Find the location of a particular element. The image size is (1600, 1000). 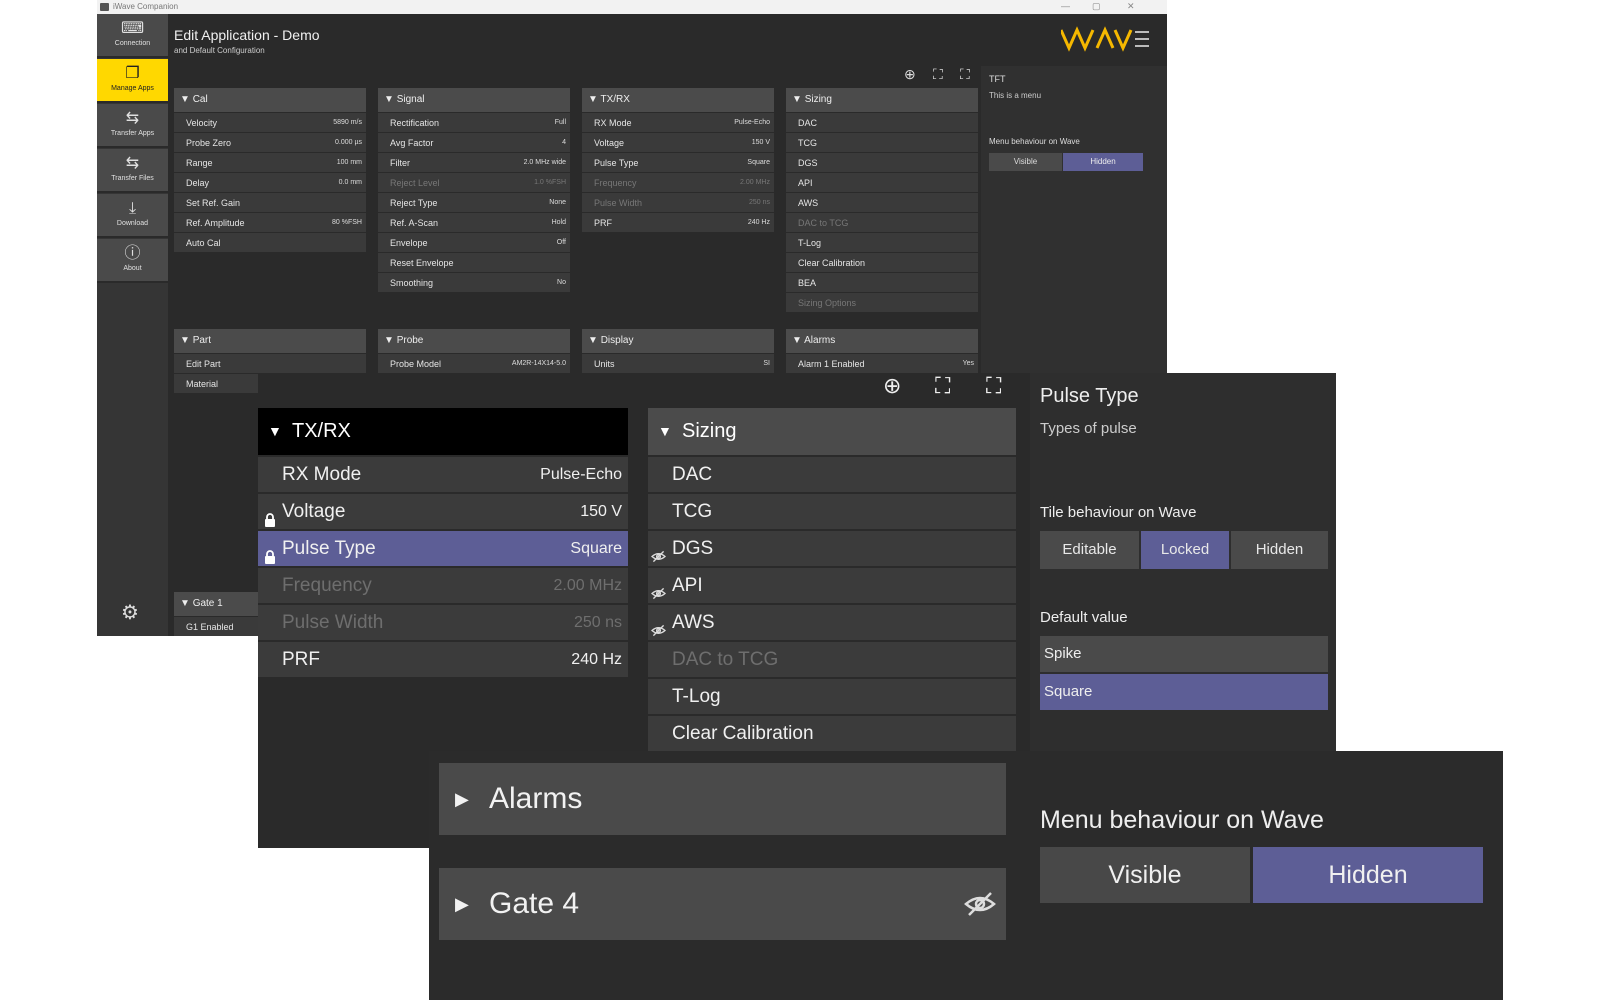

setting-row: BEA is located at coordinates (882, 282).